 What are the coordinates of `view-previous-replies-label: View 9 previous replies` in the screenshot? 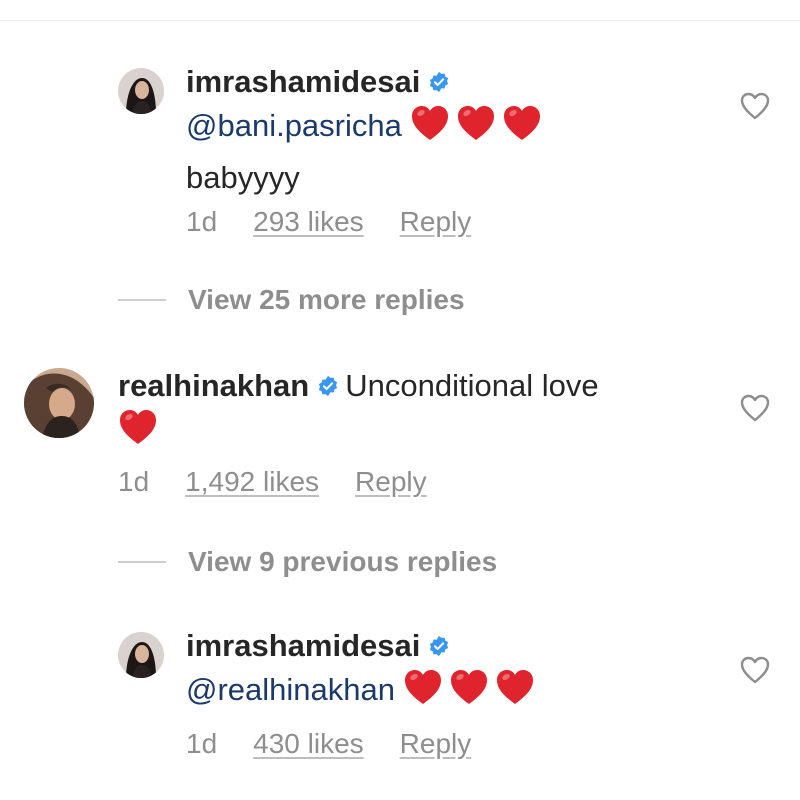 It's located at (343, 561).